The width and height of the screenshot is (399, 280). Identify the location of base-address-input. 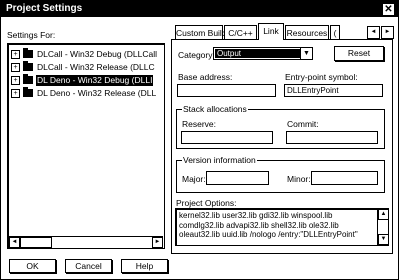
(226, 90).